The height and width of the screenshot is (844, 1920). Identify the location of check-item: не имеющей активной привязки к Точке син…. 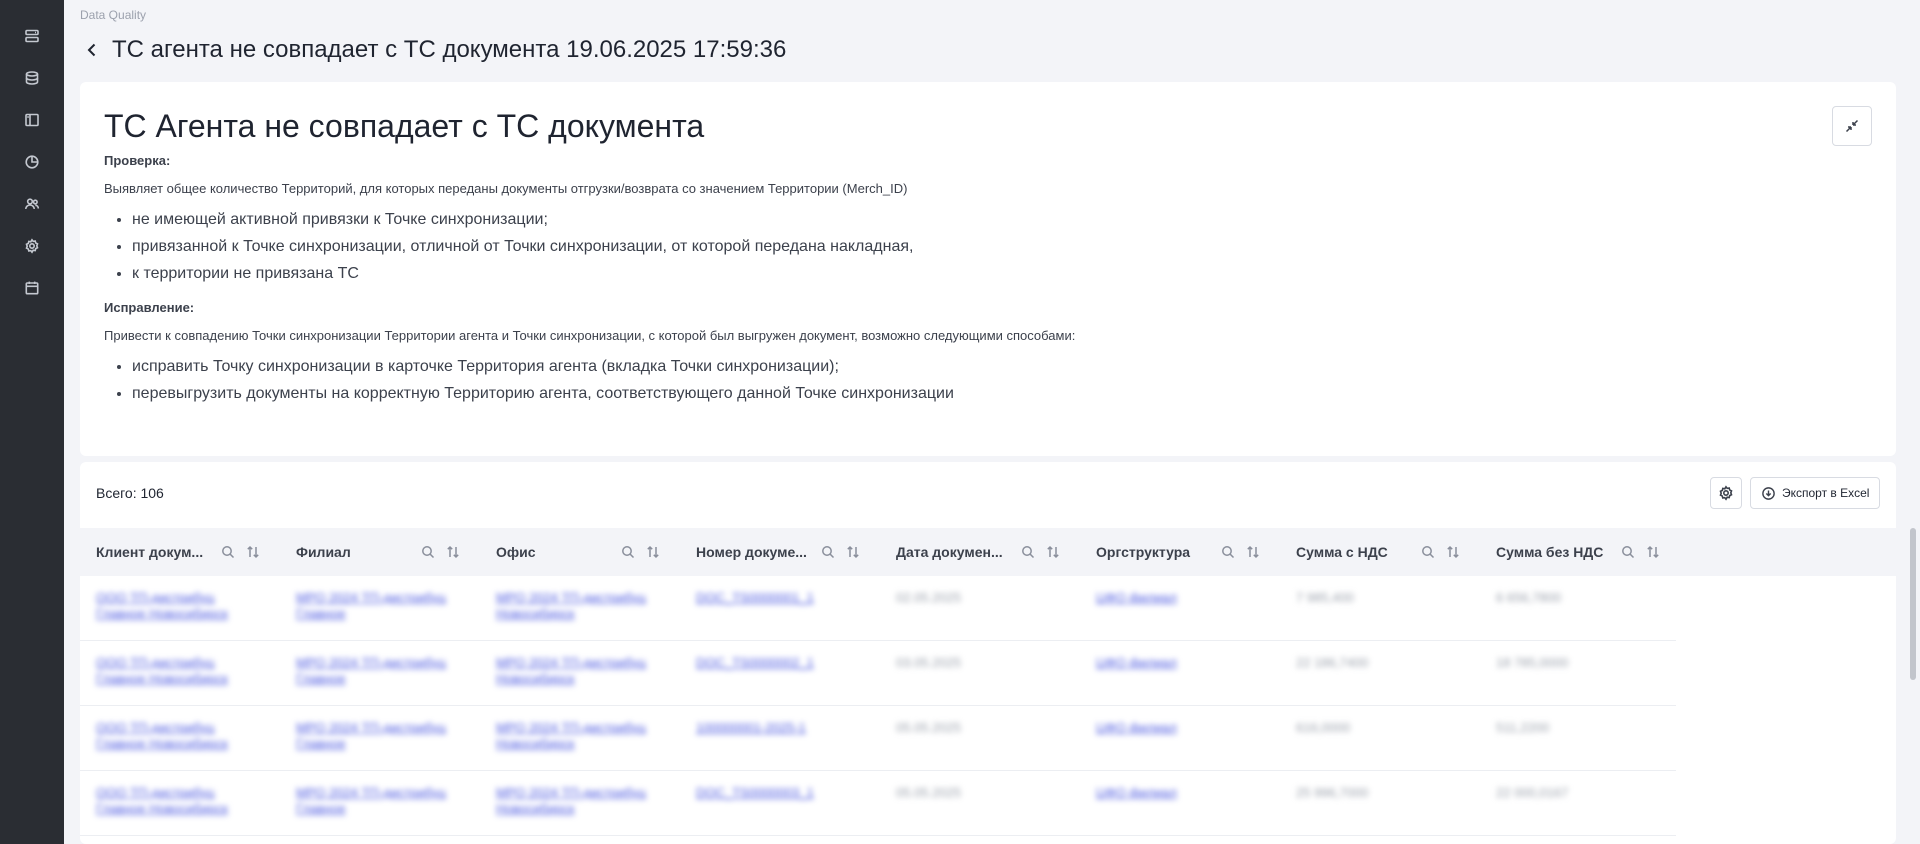
(1002, 219).